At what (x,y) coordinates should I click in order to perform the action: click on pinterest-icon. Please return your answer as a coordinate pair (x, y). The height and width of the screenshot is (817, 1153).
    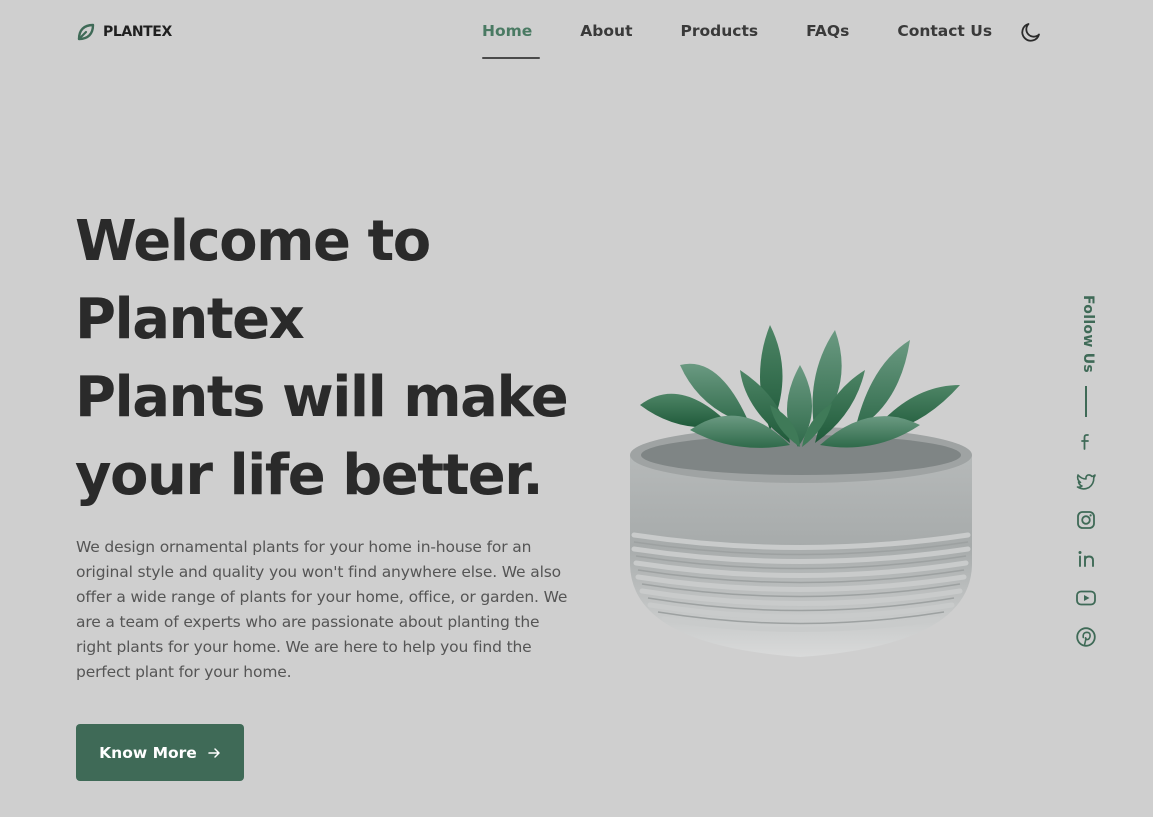
    Looking at the image, I should click on (1086, 637).